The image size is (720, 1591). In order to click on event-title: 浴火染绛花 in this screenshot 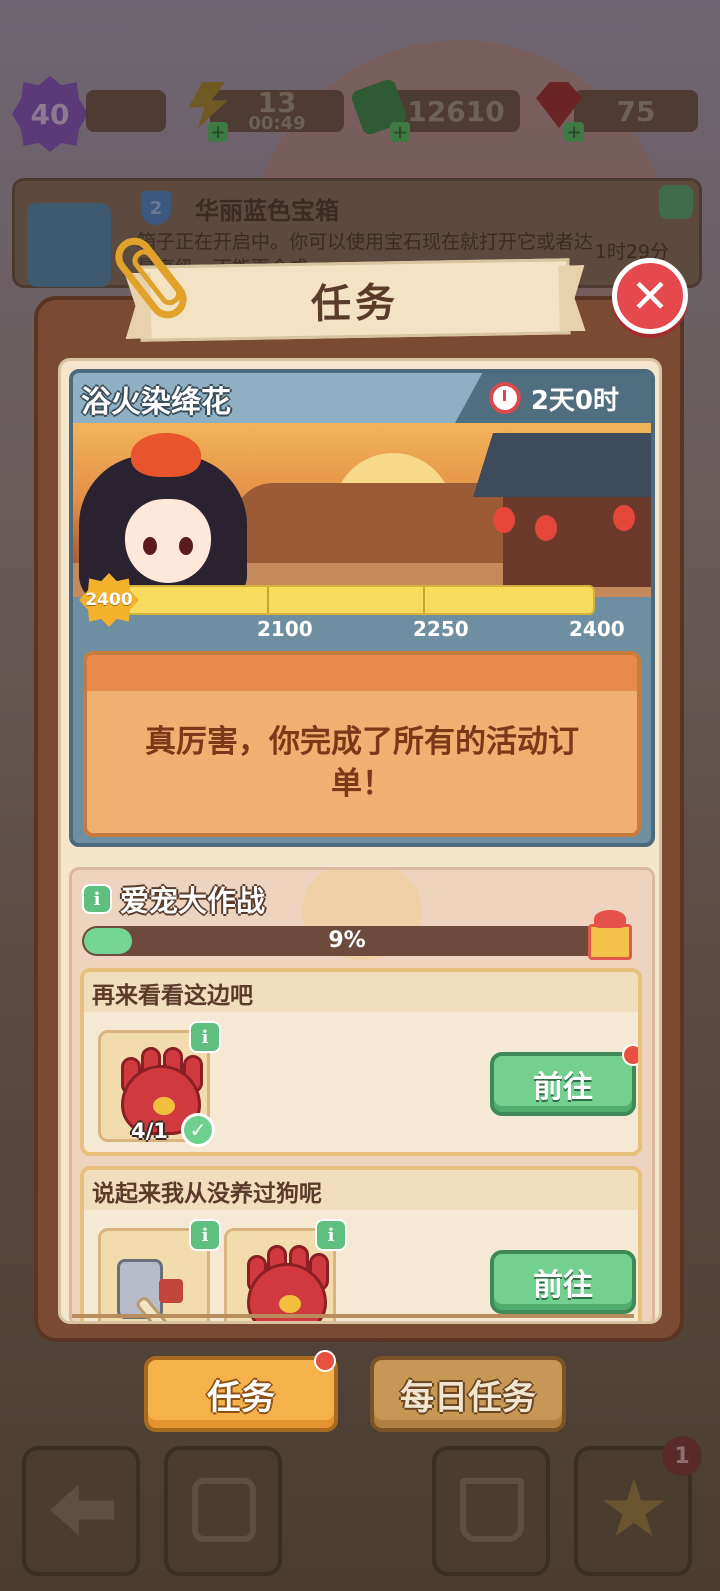, I will do `click(156, 402)`.